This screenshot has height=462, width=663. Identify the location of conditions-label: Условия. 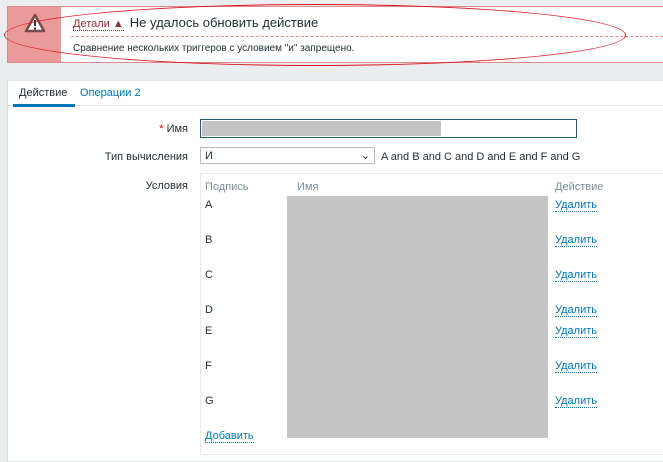
(166, 186).